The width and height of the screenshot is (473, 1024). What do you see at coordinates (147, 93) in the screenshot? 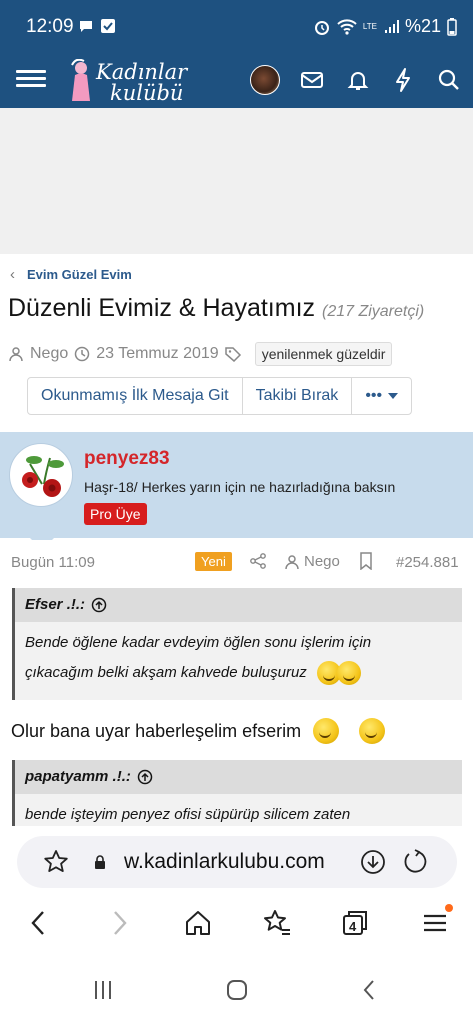
I see `logo-line2: kulübü` at bounding box center [147, 93].